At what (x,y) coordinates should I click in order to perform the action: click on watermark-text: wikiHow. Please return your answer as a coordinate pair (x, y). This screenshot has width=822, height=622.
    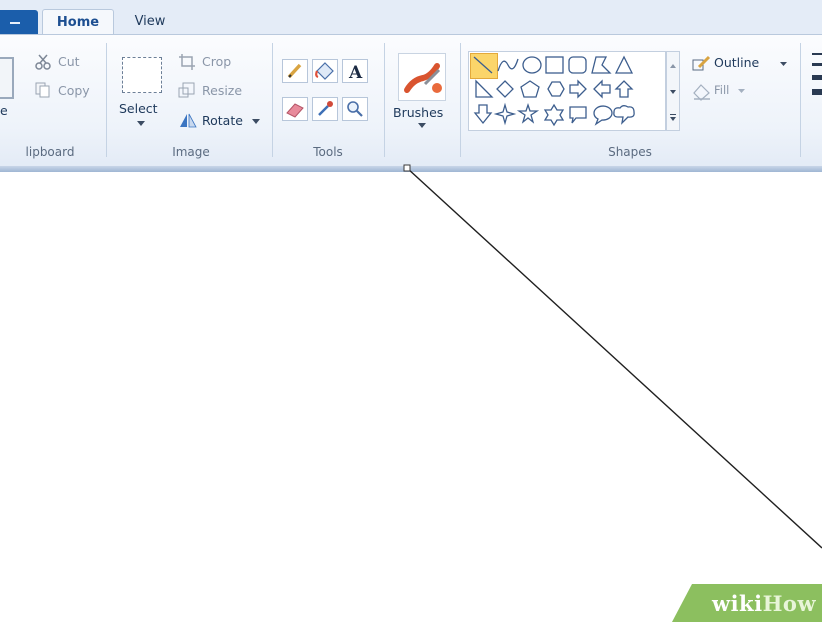
    Looking at the image, I should click on (764, 603).